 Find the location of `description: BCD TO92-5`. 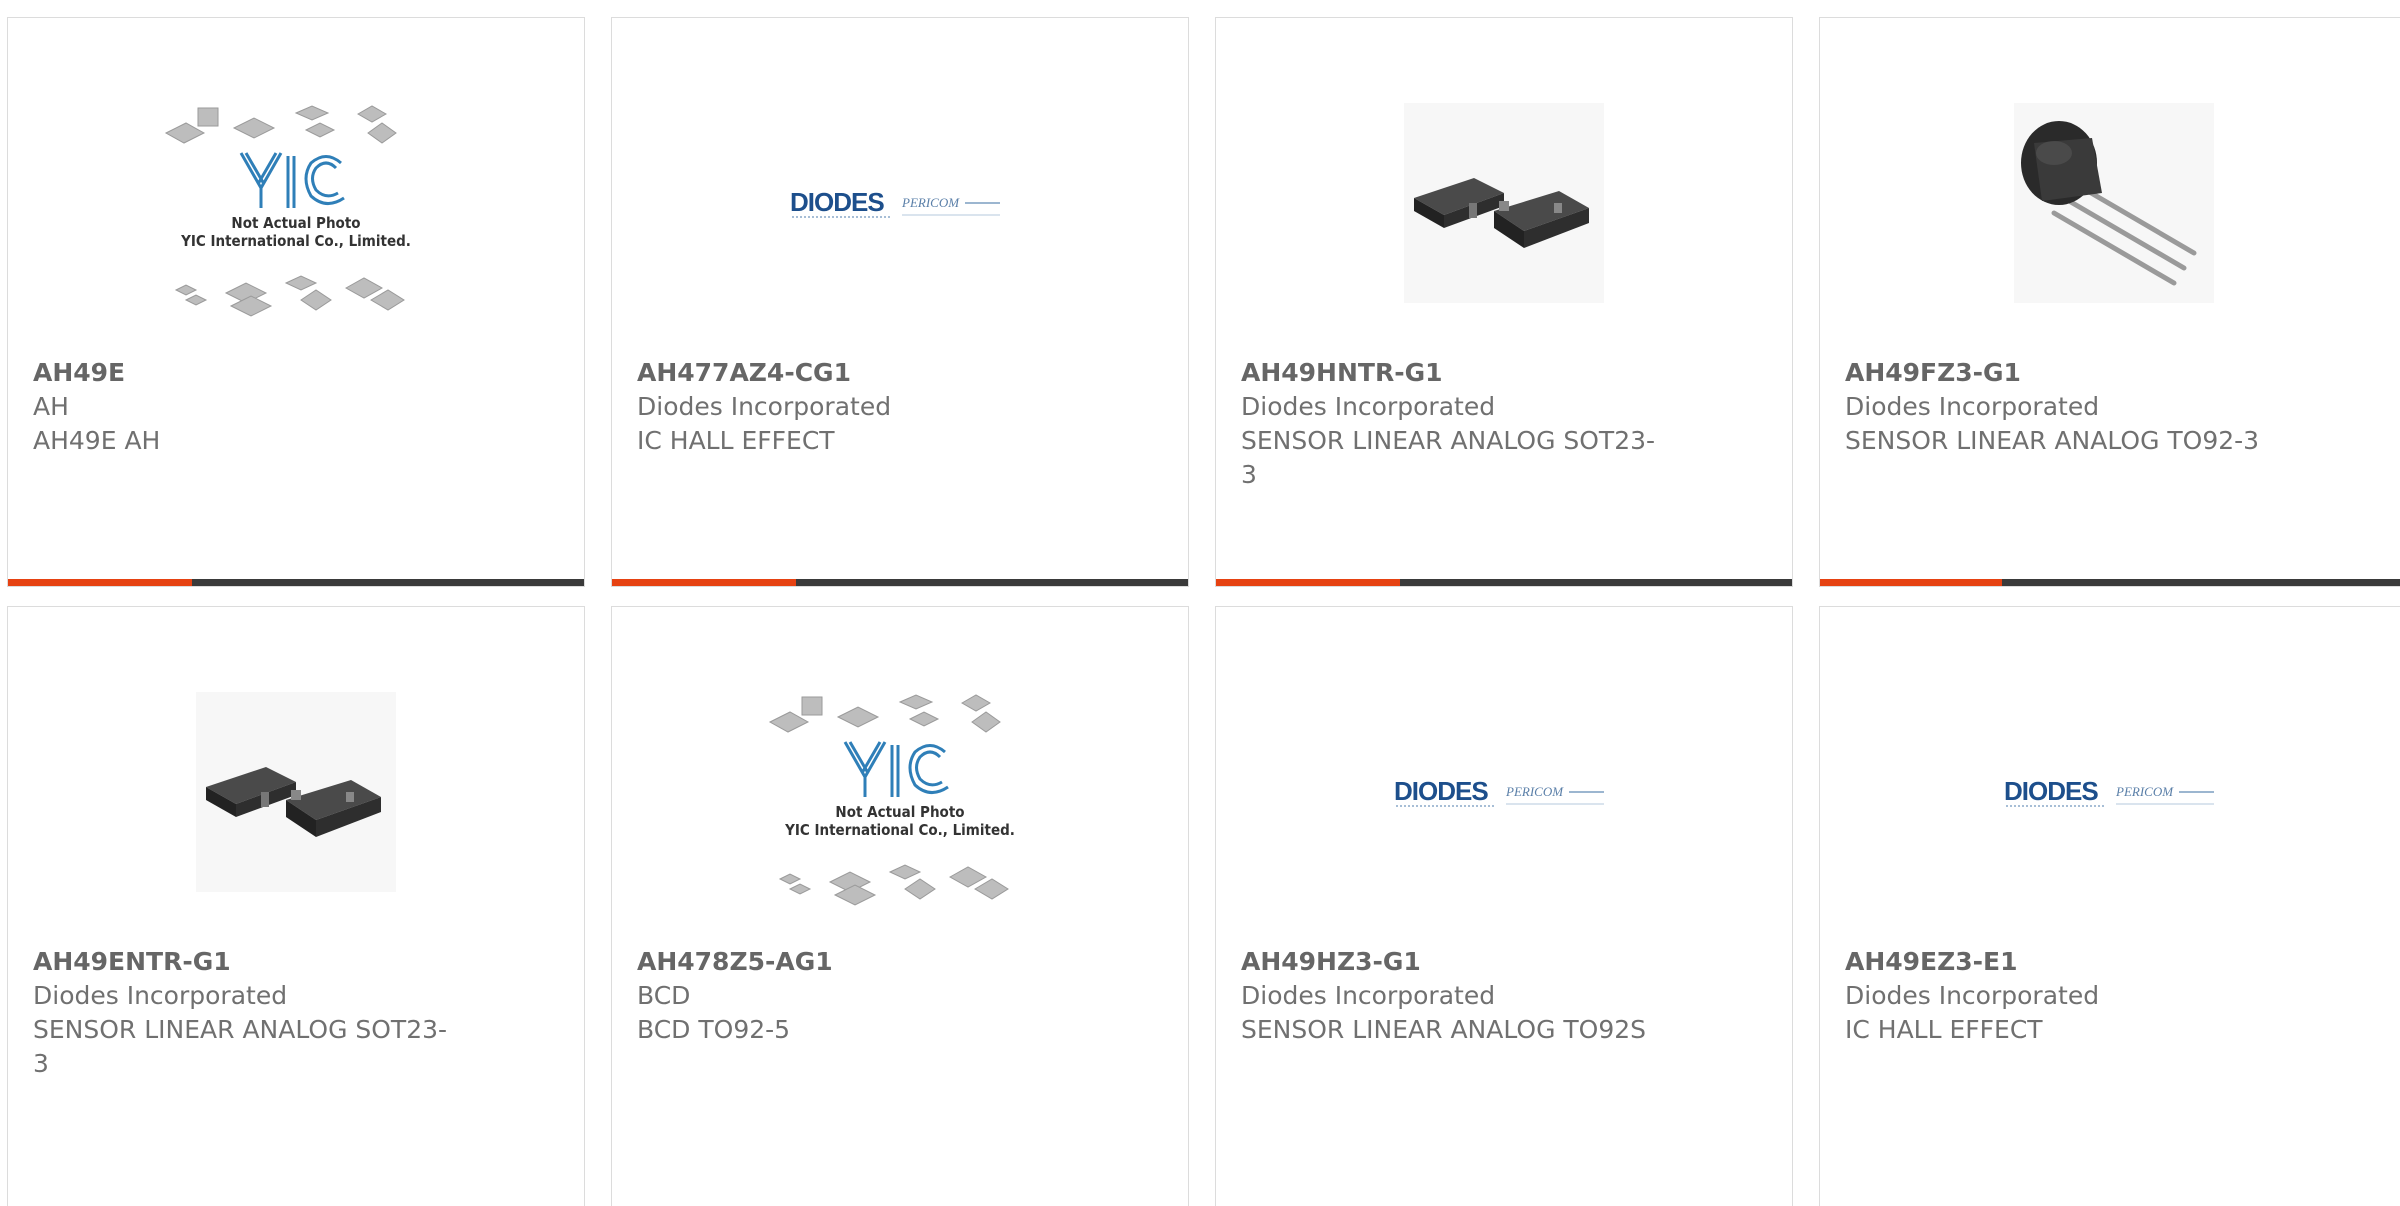

description: BCD TO92-5 is located at coordinates (714, 1029).